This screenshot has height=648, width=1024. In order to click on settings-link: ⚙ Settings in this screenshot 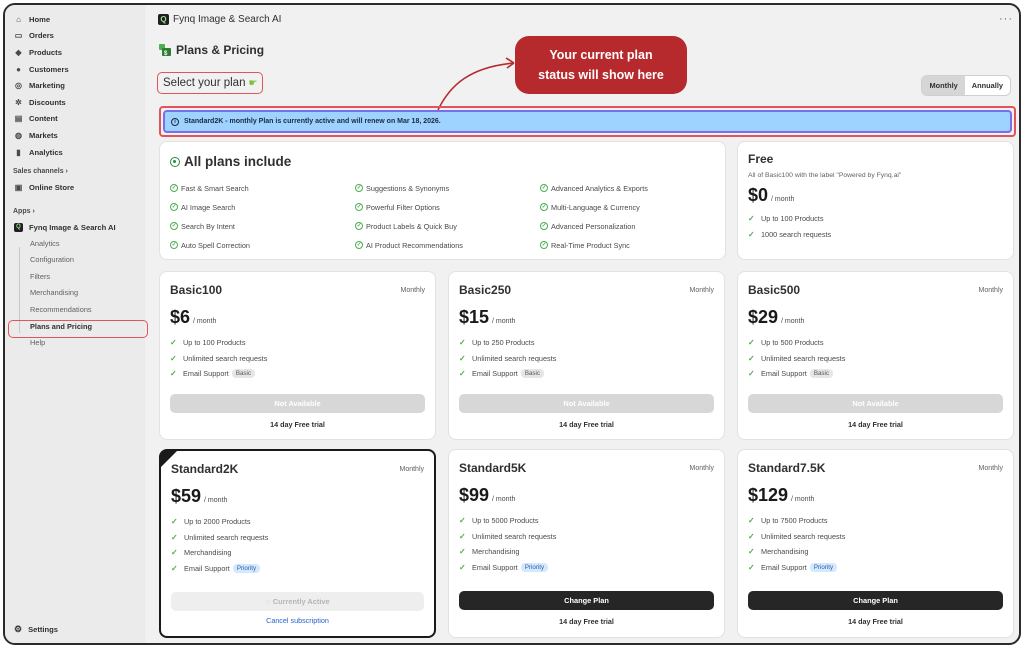, I will do `click(36, 629)`.